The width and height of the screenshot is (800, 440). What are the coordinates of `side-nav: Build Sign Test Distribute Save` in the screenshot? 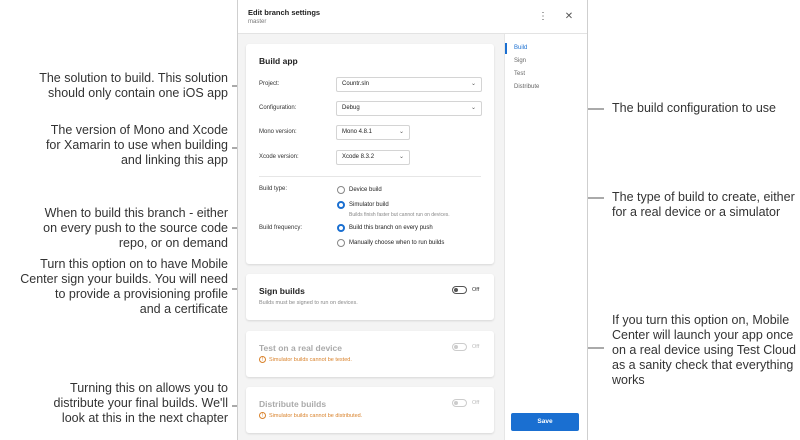 It's located at (545, 237).